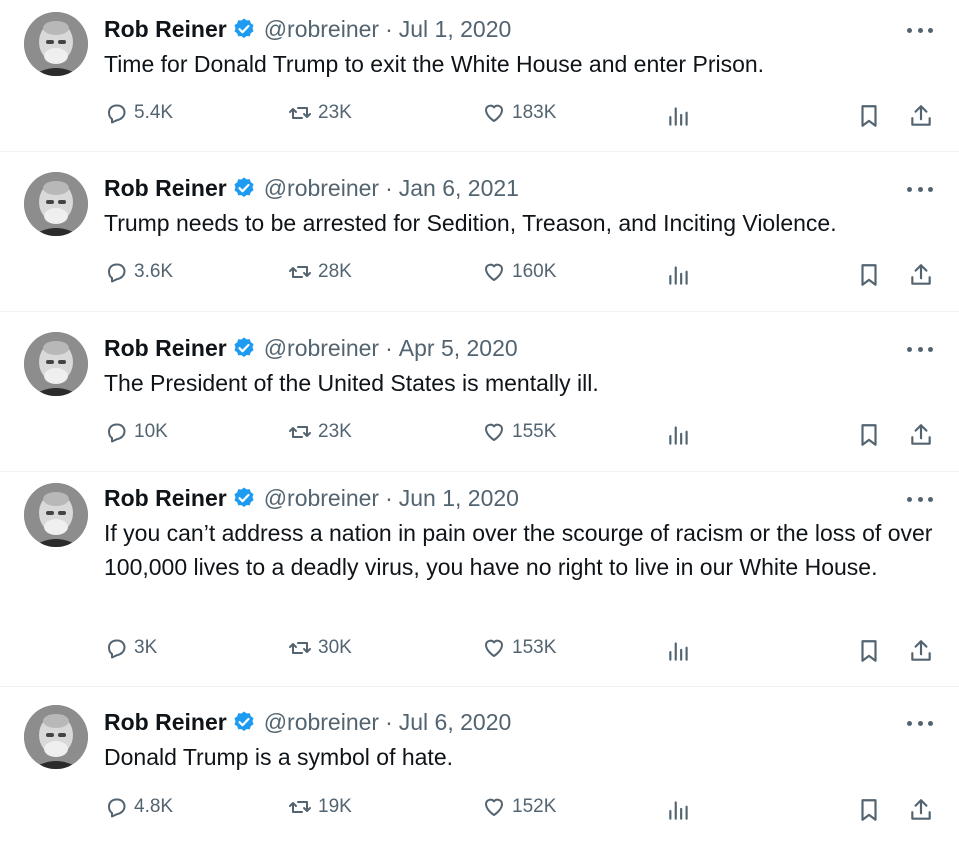 Image resolution: width=959 pixels, height=843 pixels. I want to click on tweet-header: Rob Reiner @robreiner · Jun 1, 2020, so click(311, 498).